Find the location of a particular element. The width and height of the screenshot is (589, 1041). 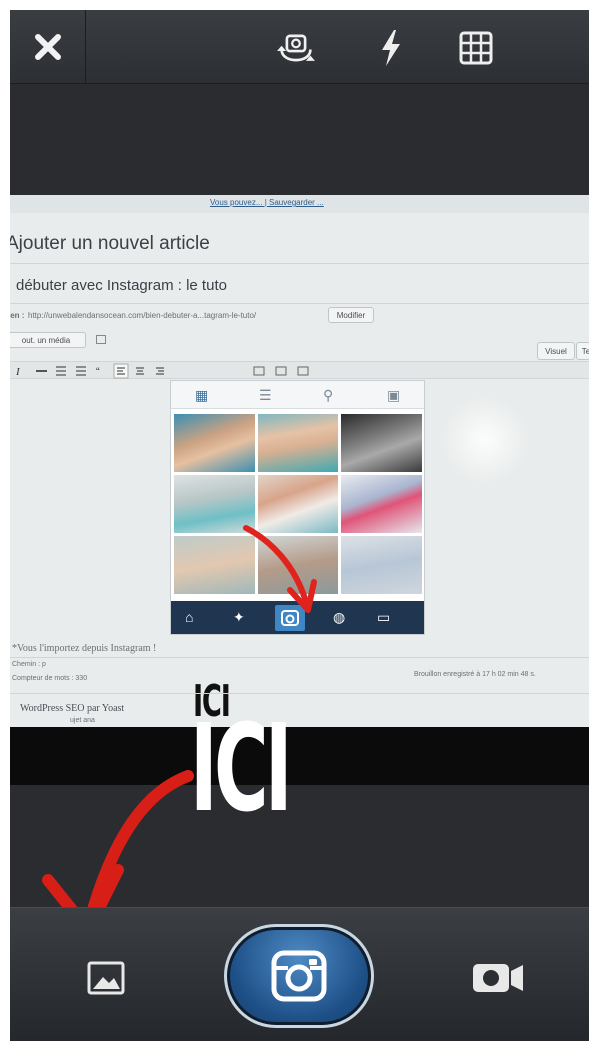

text-tab: Te is located at coordinates (582, 351).